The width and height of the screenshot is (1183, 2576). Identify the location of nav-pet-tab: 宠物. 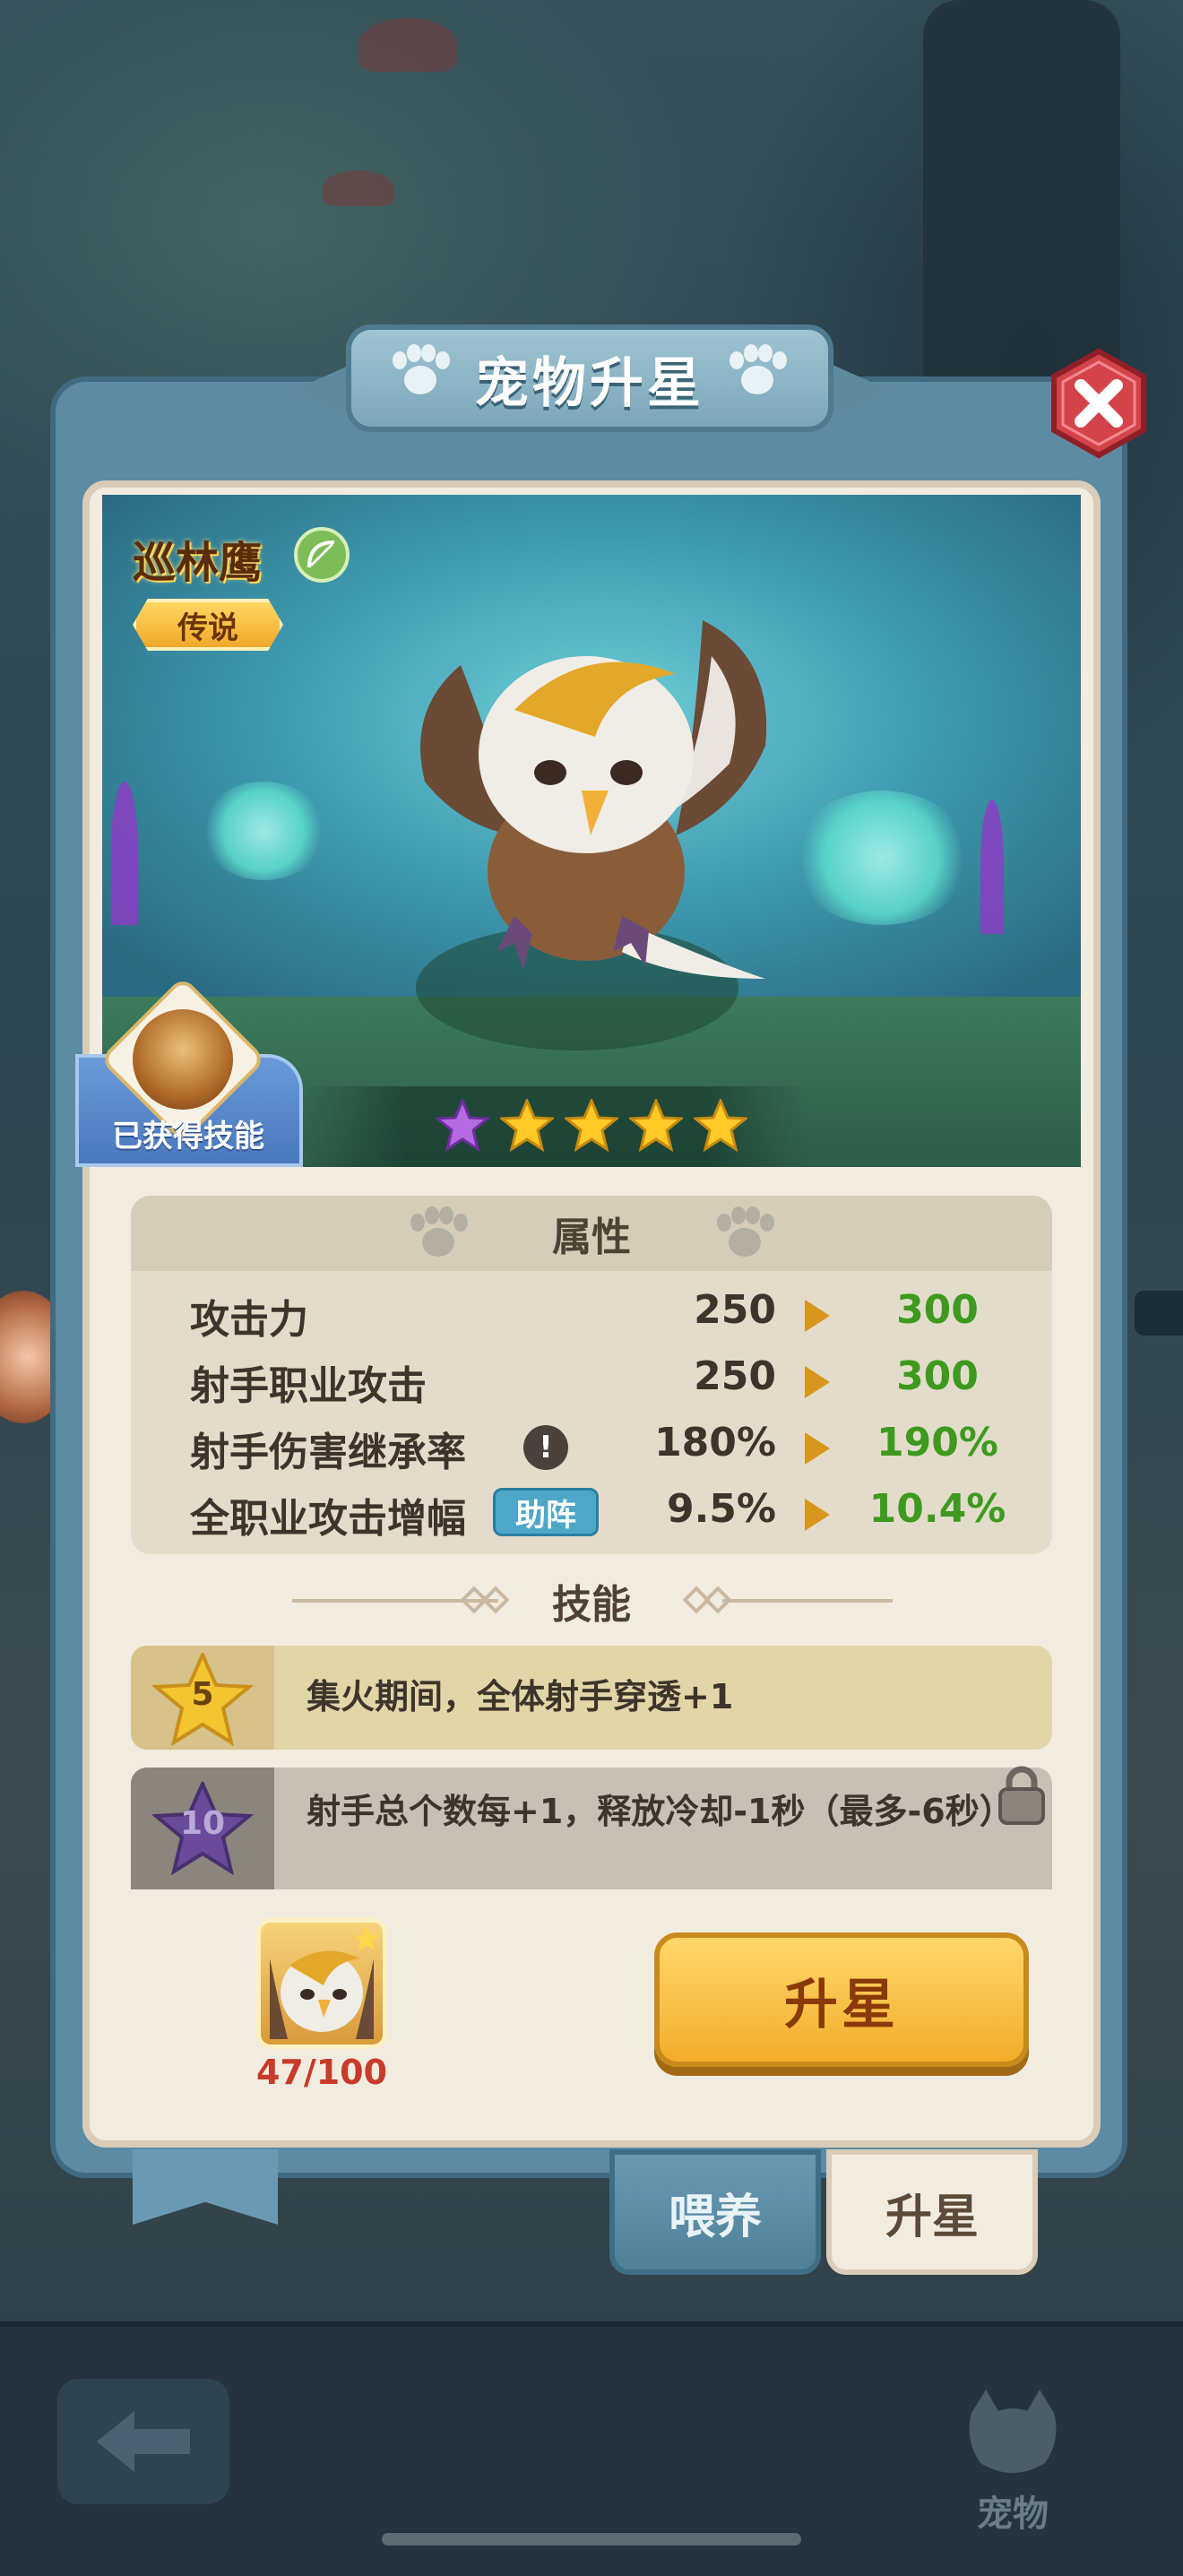
(1013, 2447).